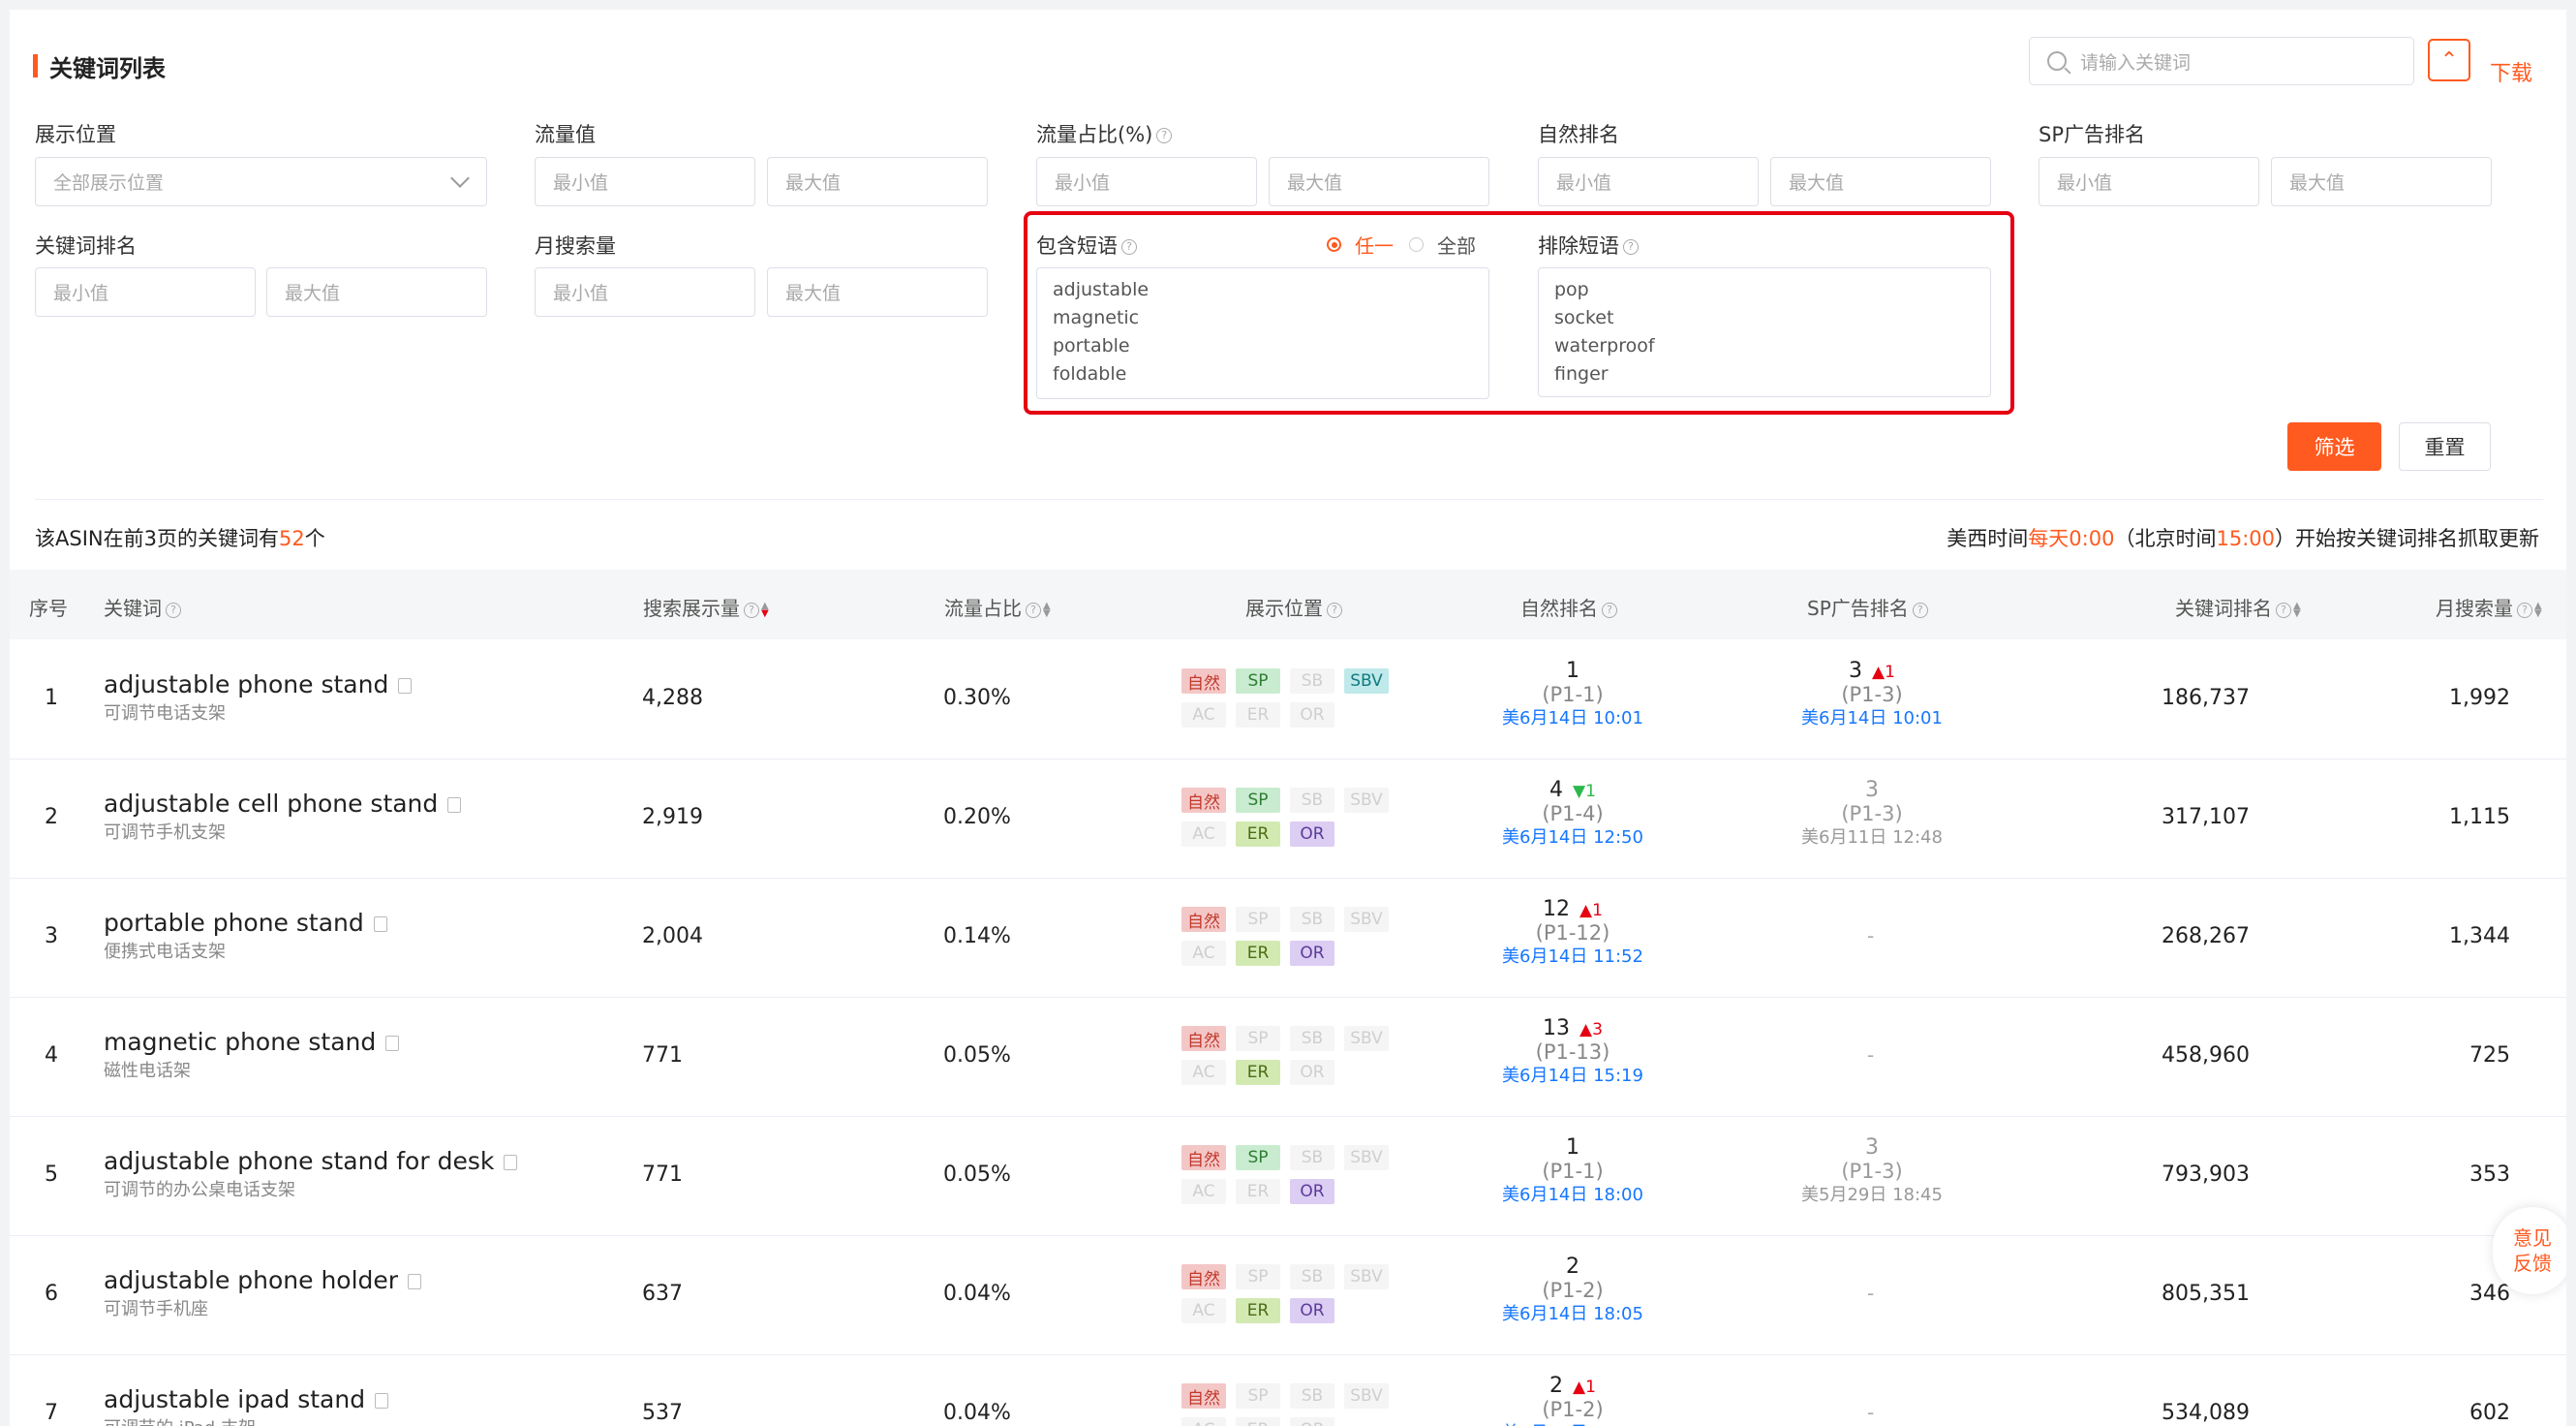 This screenshot has width=2576, height=1426. Describe the element at coordinates (460, 178) in the screenshot. I see `chevron-down-icon` at that location.